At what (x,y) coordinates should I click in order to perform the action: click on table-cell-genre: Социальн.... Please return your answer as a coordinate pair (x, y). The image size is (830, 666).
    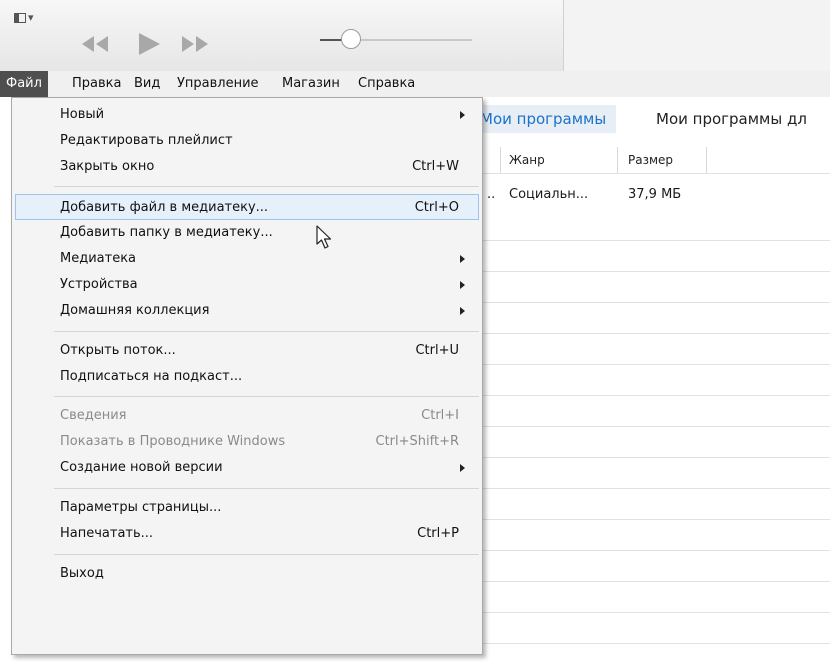
    Looking at the image, I should click on (548, 195).